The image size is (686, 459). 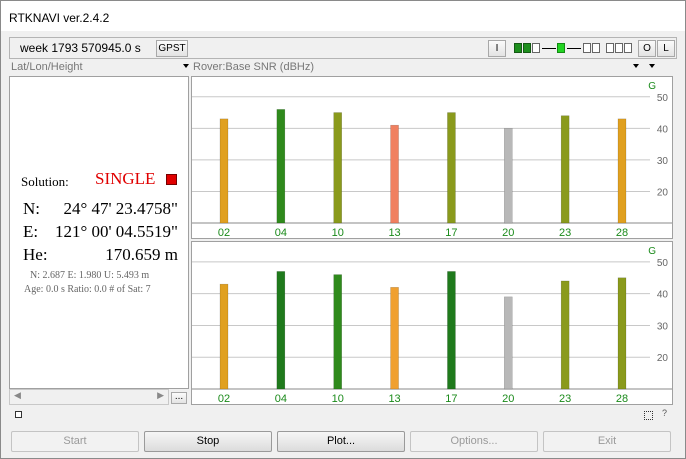 What do you see at coordinates (90, 275) in the screenshot?
I see `std-dev-text: N: 2.687 E: 1.980 U: 5.493 m` at bounding box center [90, 275].